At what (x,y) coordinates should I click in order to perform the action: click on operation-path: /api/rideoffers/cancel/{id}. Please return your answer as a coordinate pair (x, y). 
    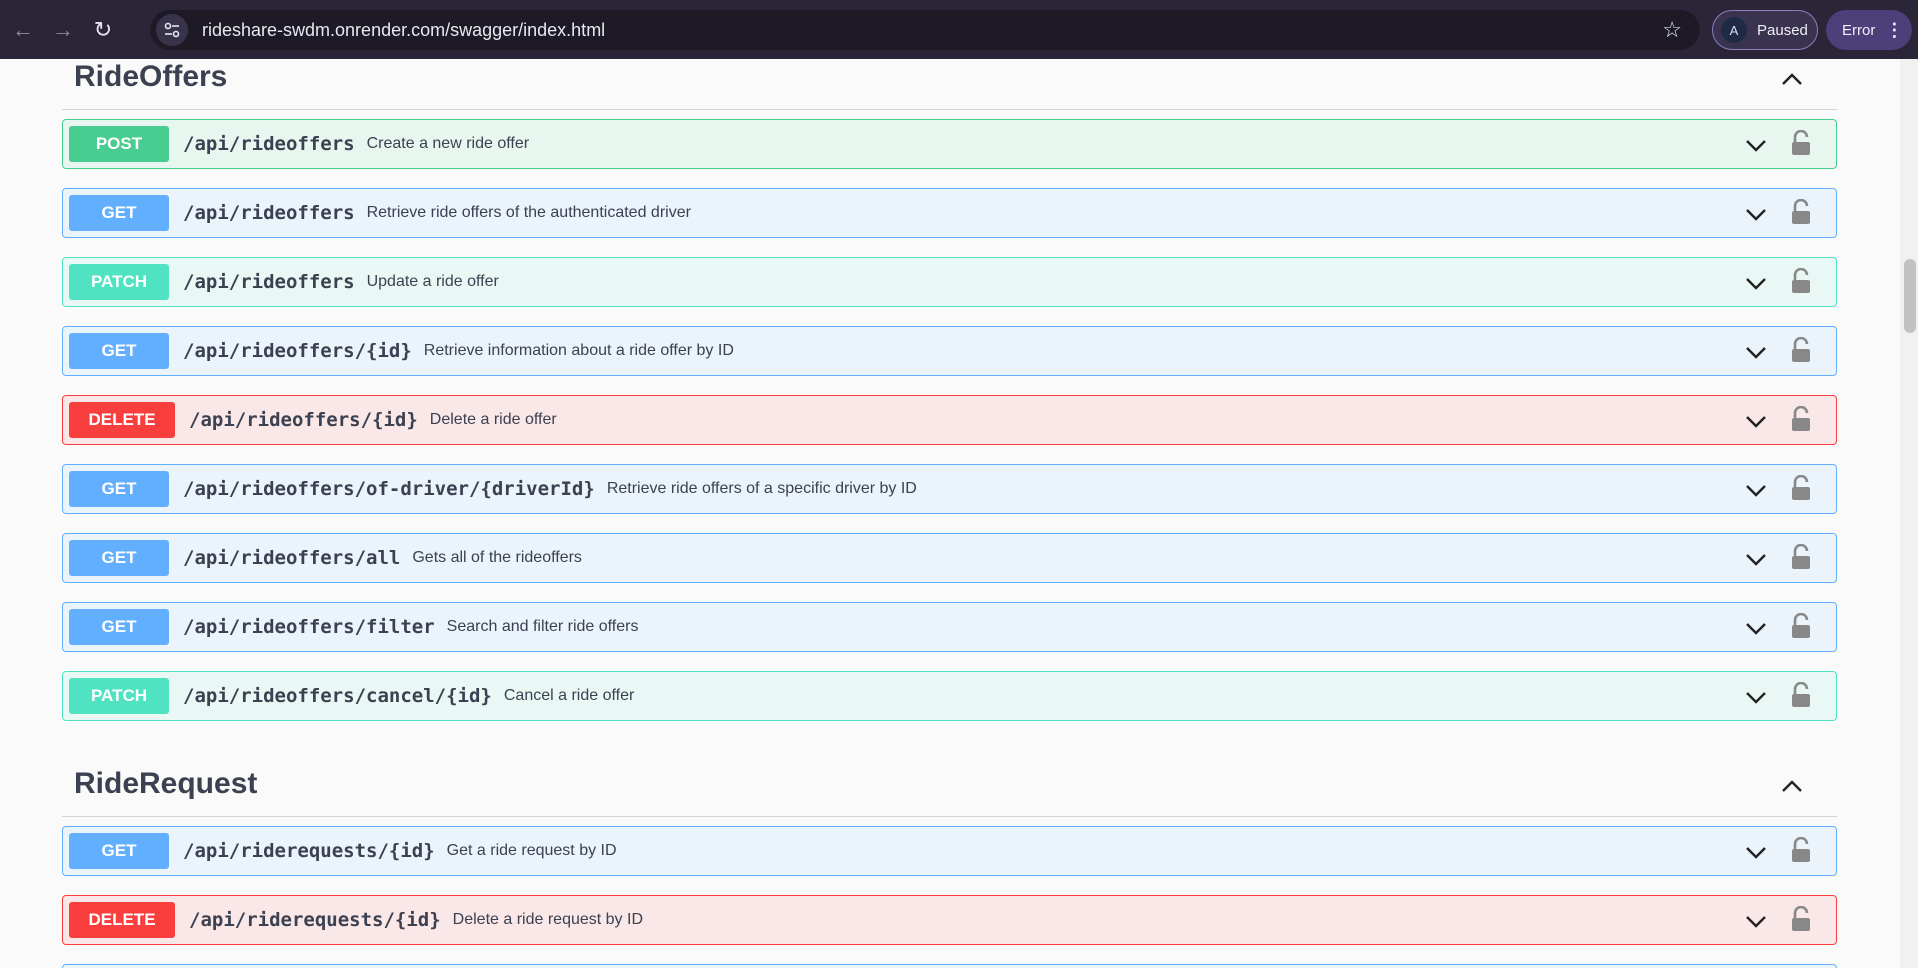
    Looking at the image, I should click on (337, 696).